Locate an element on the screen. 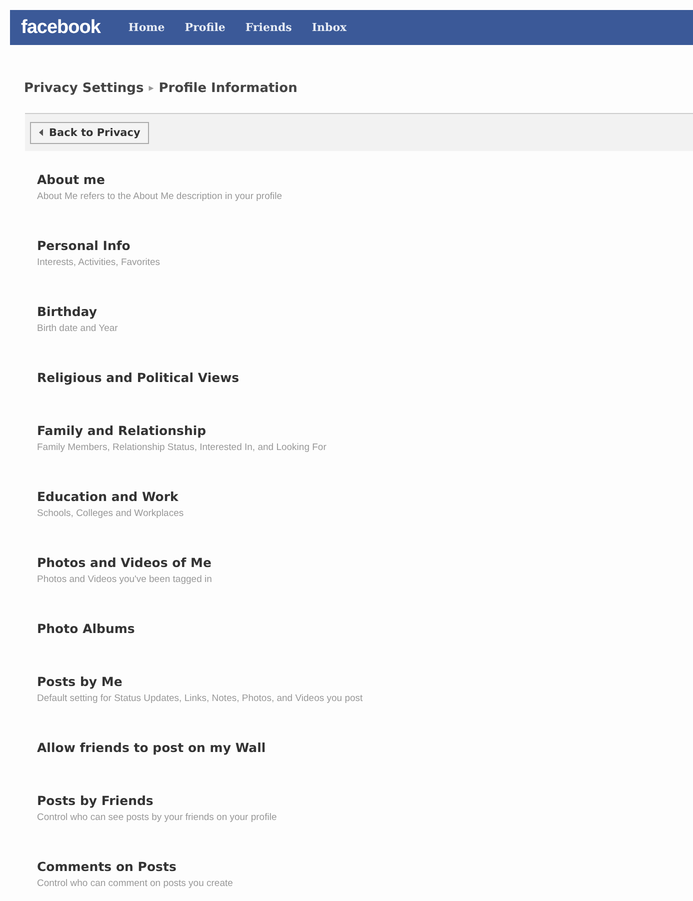 The width and height of the screenshot is (693, 901). setting-description: Control who can see posts by your friends on your profile is located at coordinates (157, 817).